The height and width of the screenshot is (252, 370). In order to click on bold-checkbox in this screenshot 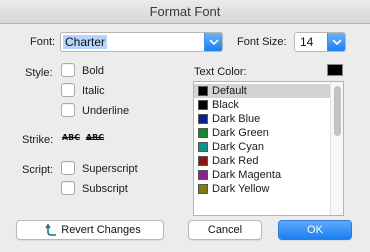, I will do `click(68, 70)`.